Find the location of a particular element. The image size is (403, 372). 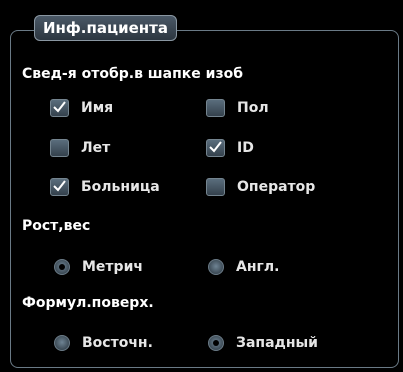

radio-english-button is located at coordinates (216, 267).